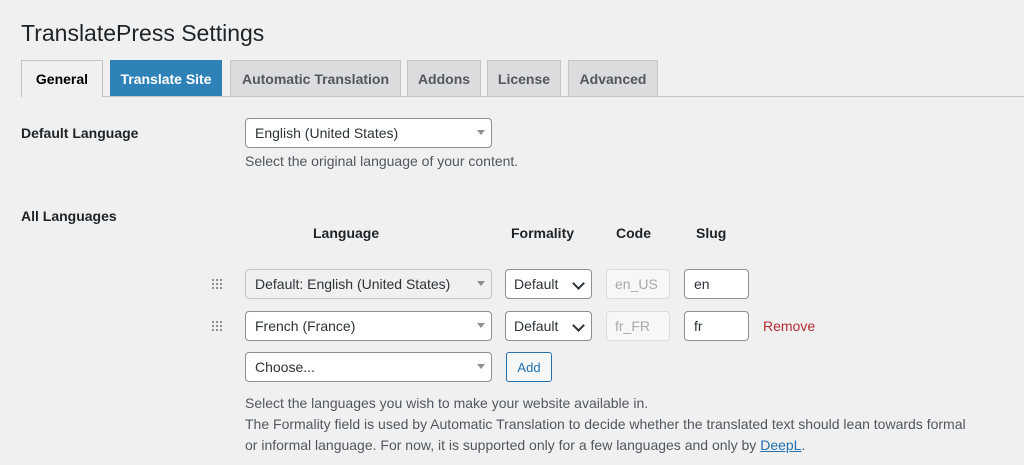 This screenshot has width=1024, height=465. What do you see at coordinates (543, 233) in the screenshot?
I see `column-header-formality: Formality` at bounding box center [543, 233].